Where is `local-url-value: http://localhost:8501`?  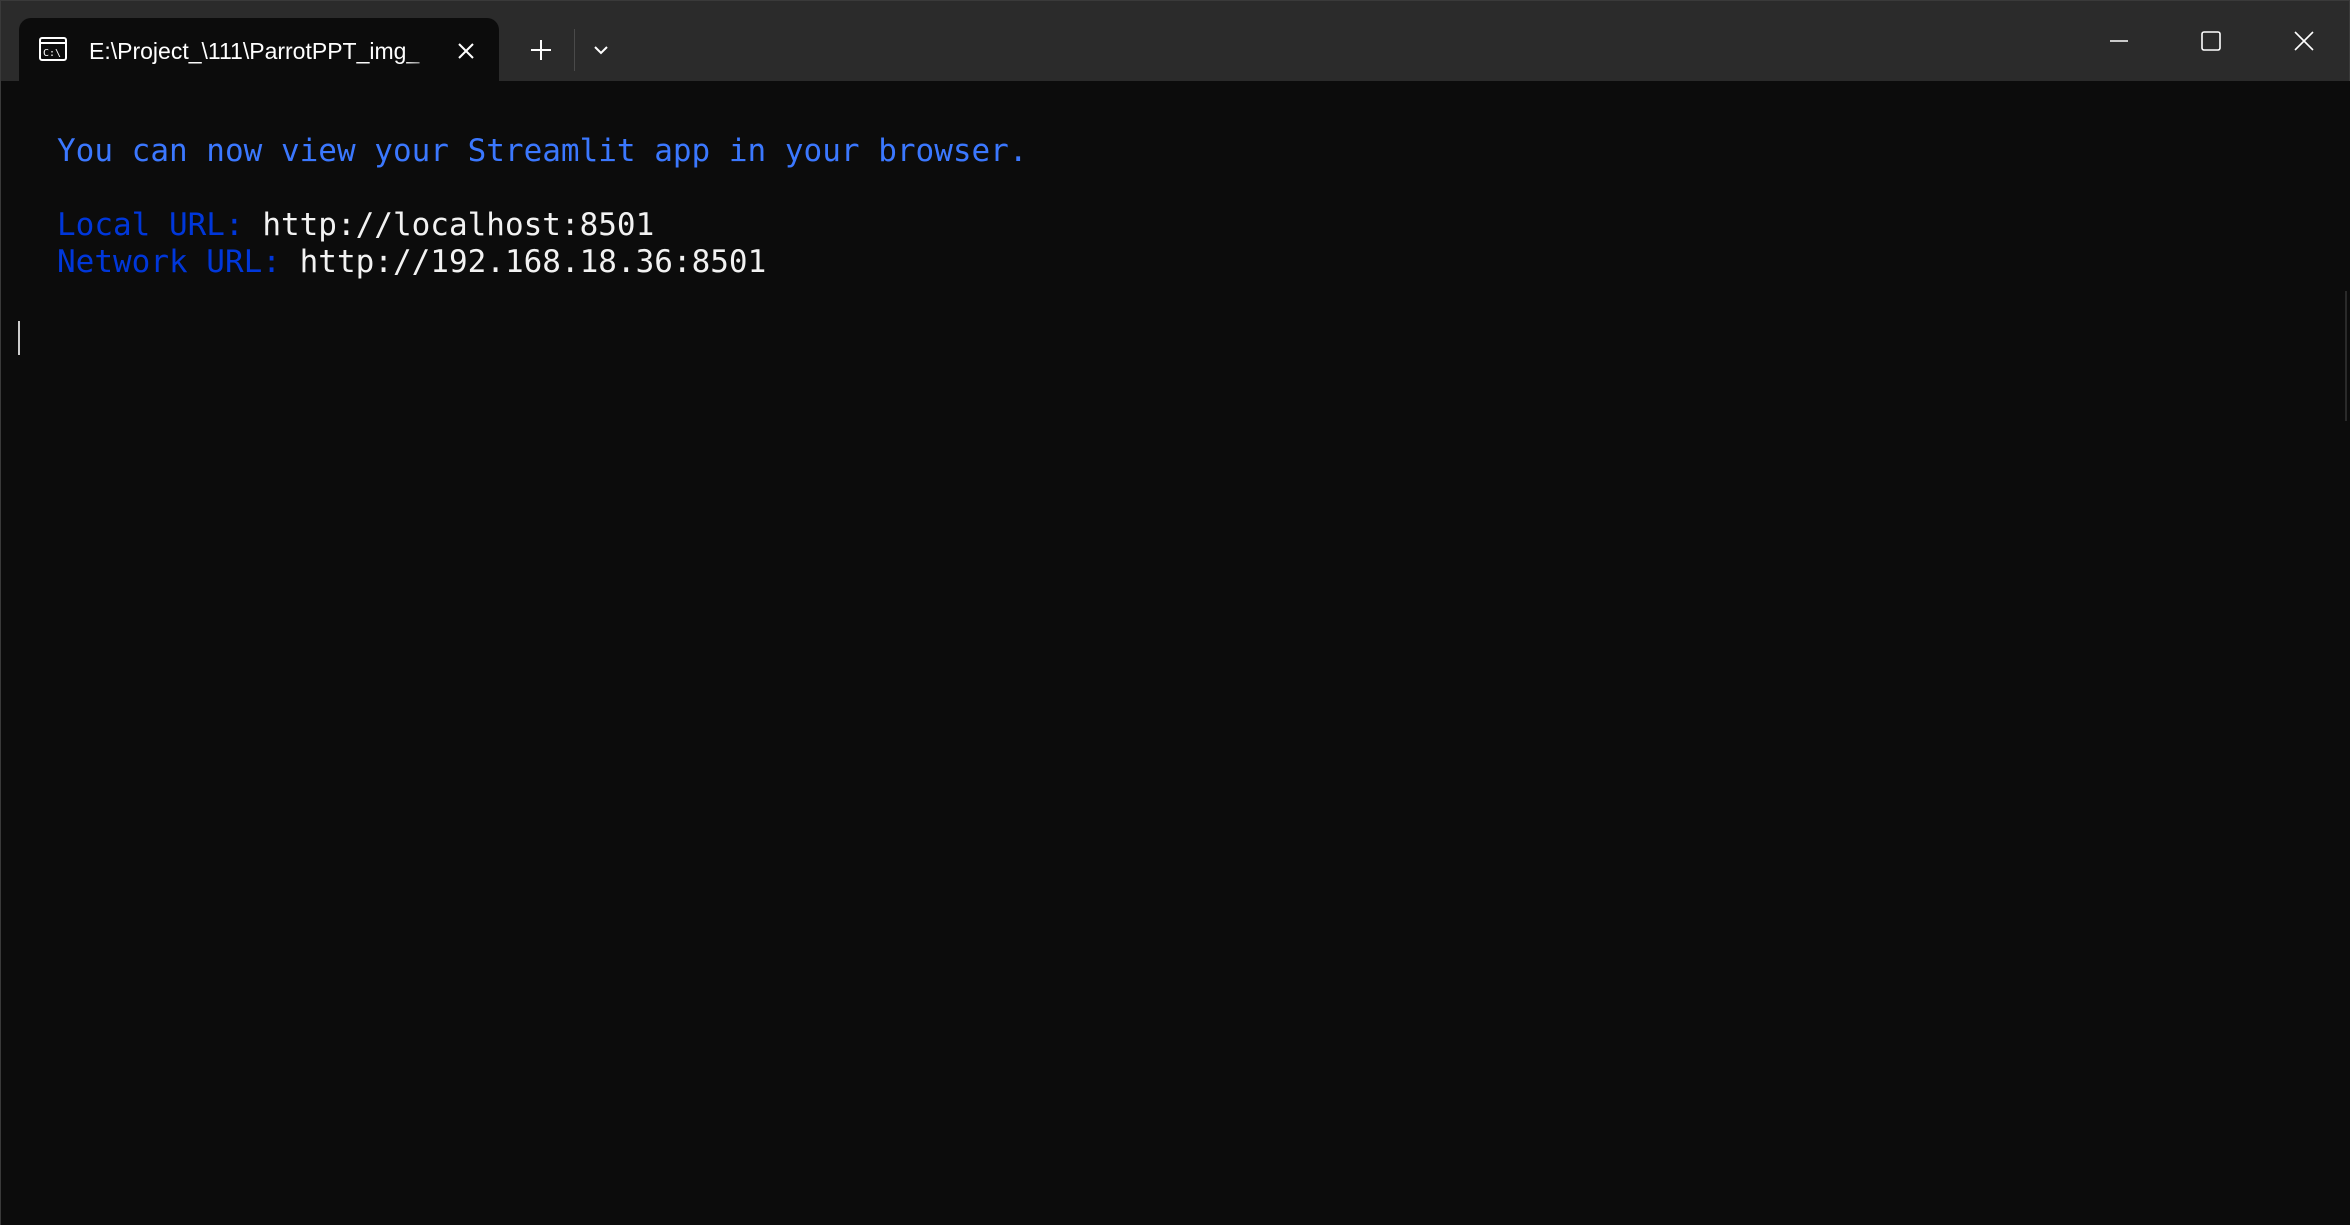 local-url-value: http://localhost:8501 is located at coordinates (458, 225).